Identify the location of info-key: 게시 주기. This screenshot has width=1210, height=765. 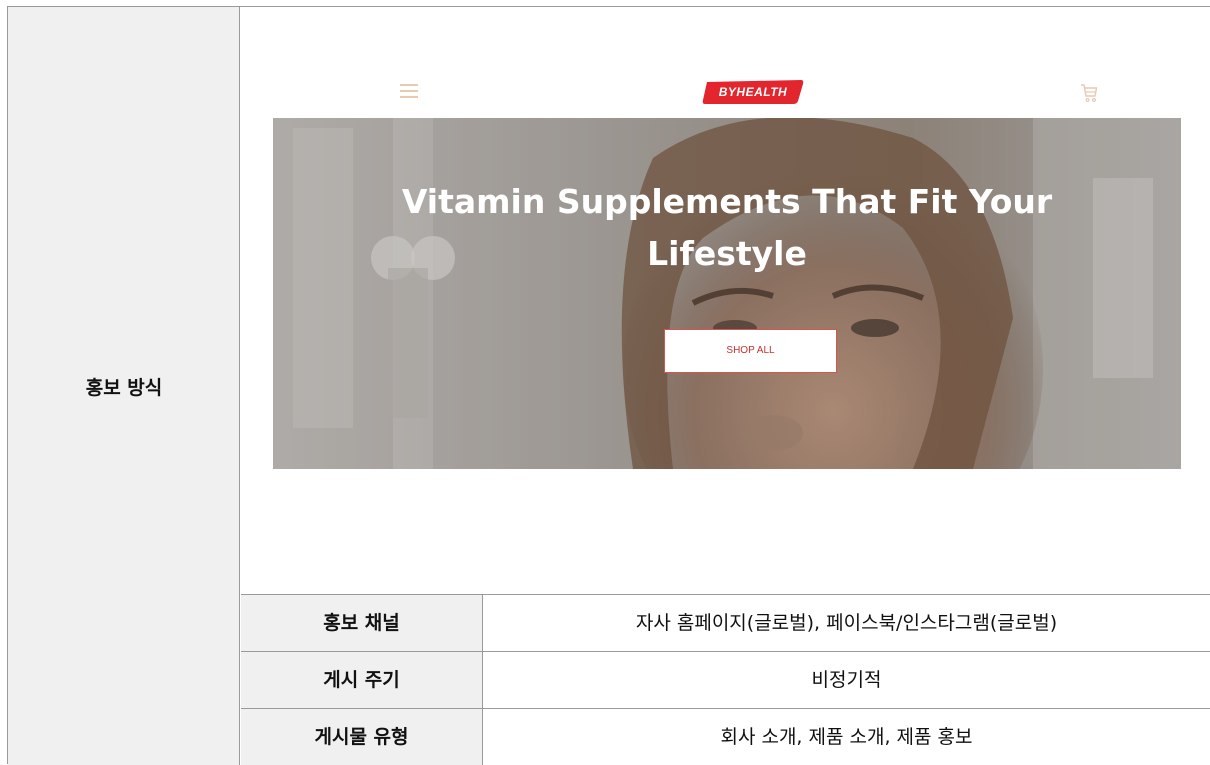
(362, 680).